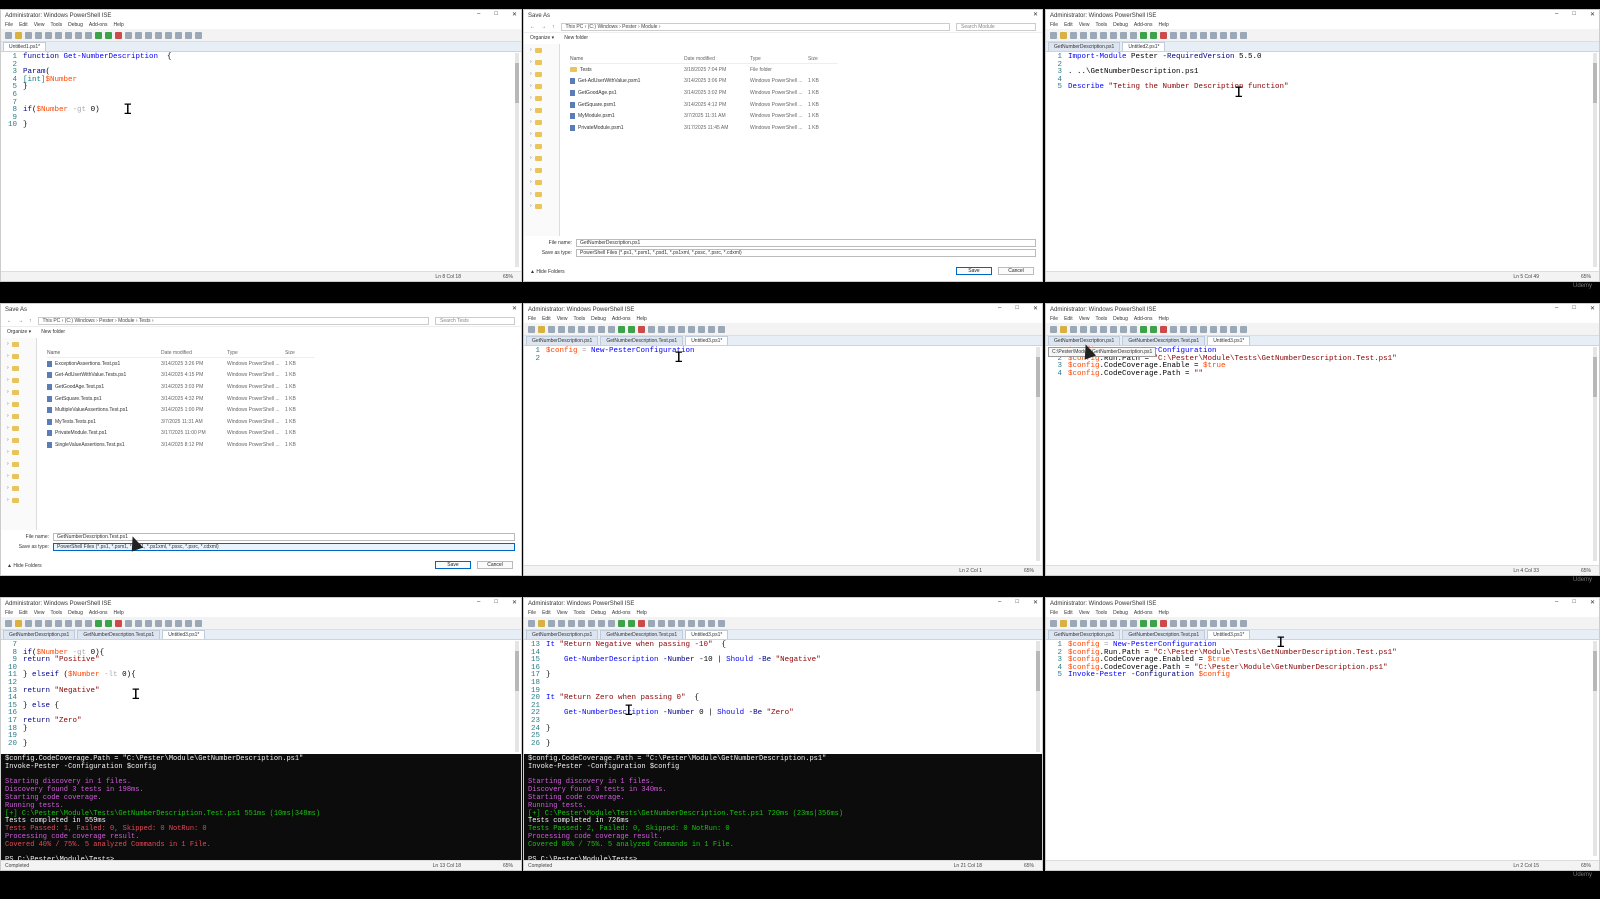 This screenshot has height=899, width=1600. Describe the element at coordinates (19, 434) in the screenshot. I see `folder-tree: › › › › › › › › › › › › › ›` at that location.